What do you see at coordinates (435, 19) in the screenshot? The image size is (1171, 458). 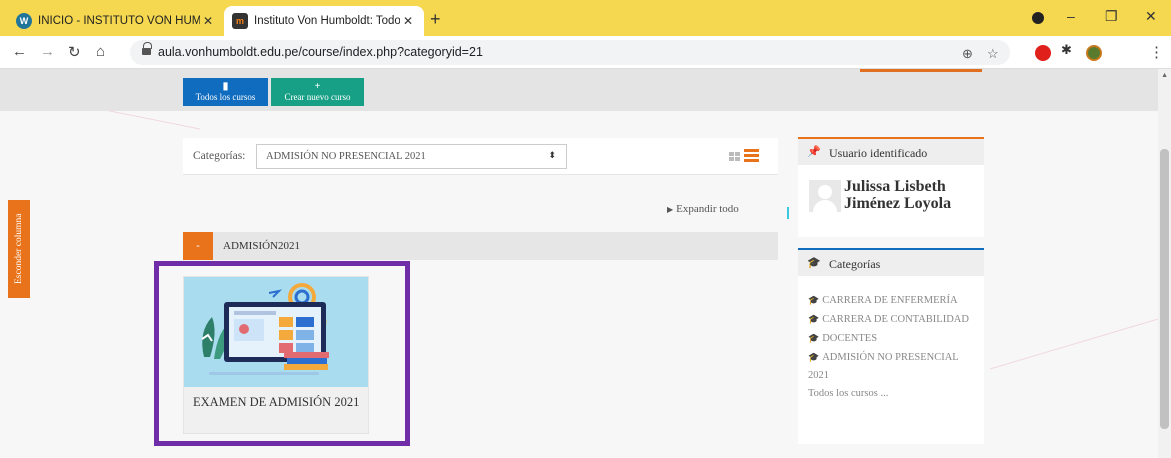 I see `new-tab-button: +` at bounding box center [435, 19].